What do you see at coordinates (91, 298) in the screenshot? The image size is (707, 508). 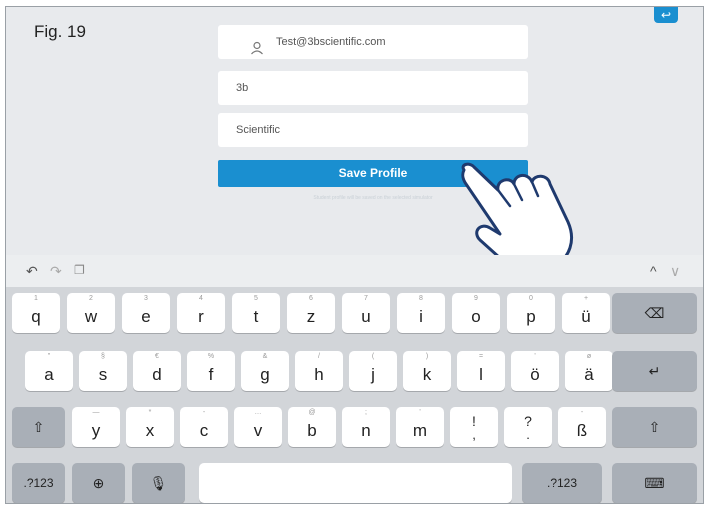 I see `key-secondary-label: 2` at bounding box center [91, 298].